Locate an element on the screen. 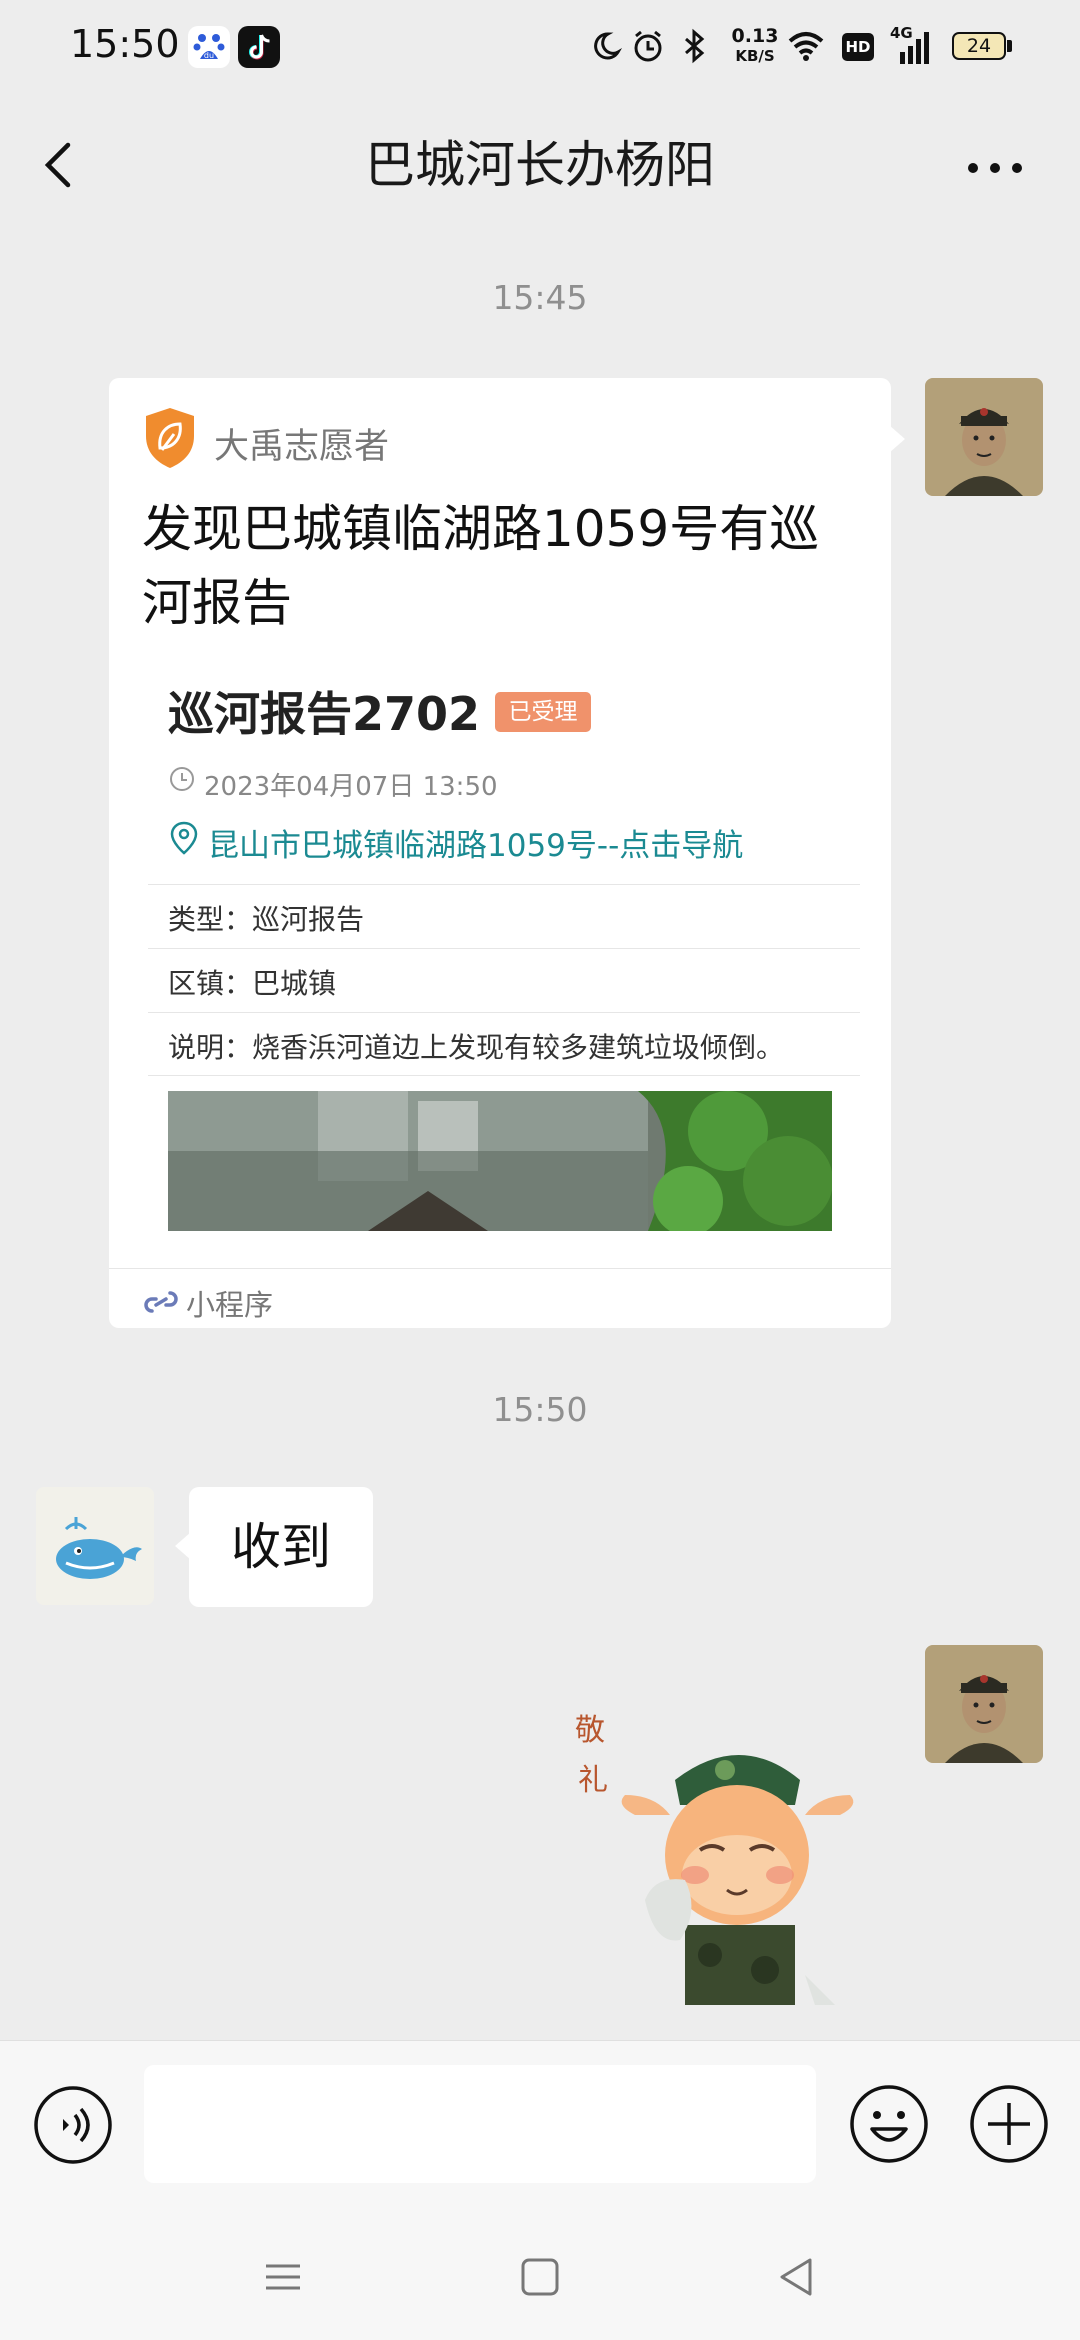  moon-icon is located at coordinates (604, 48).